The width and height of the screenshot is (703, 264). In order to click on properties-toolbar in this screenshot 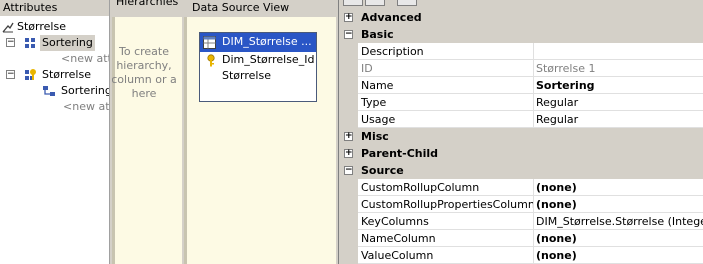, I will do `click(521, 4)`.